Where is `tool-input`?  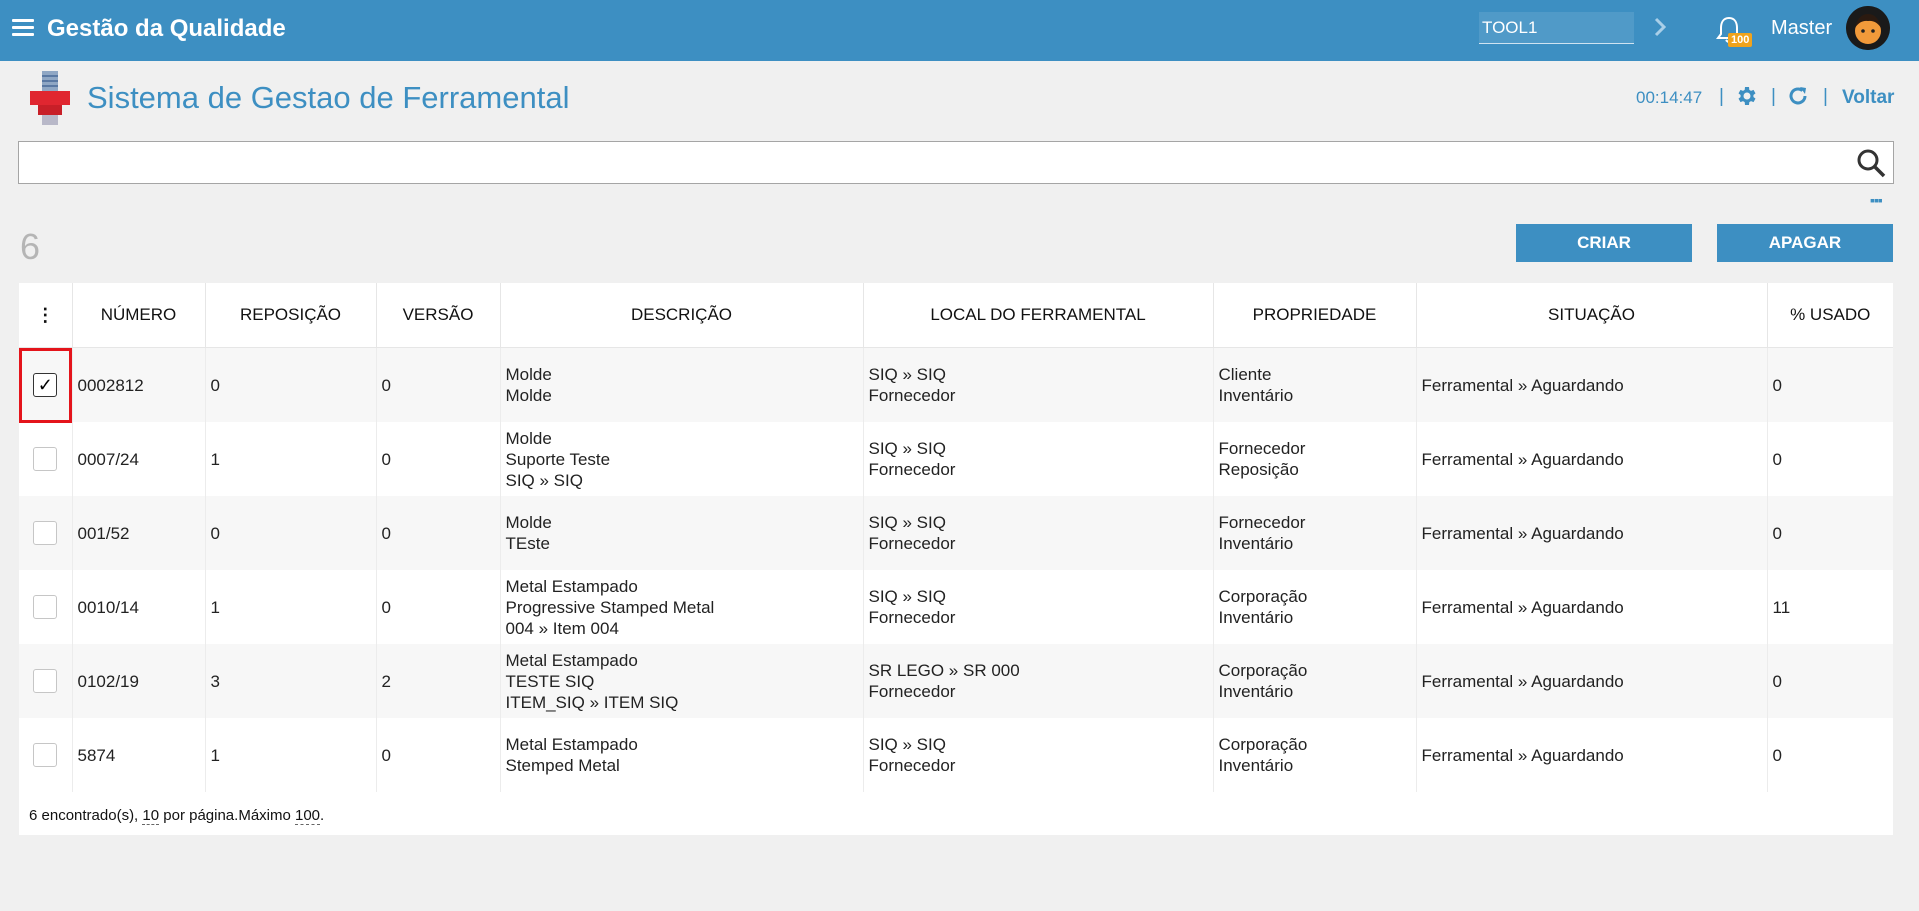
tool-input is located at coordinates (1556, 27).